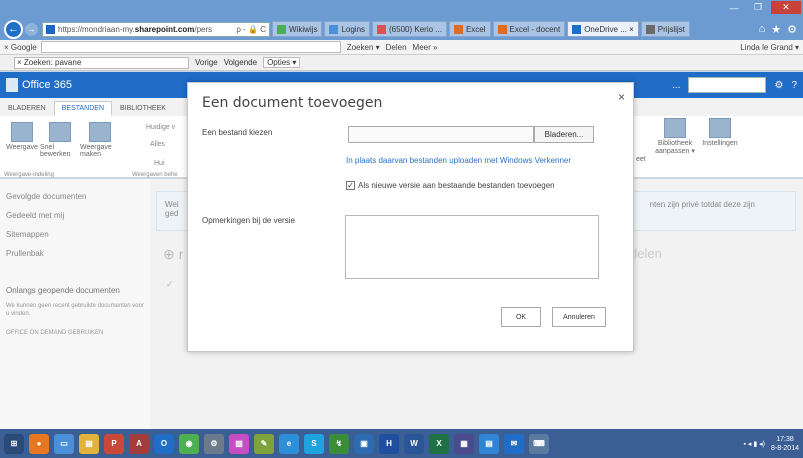 This screenshot has height=458, width=803. I want to click on google-toolbar-label: × Google, so click(20, 47).